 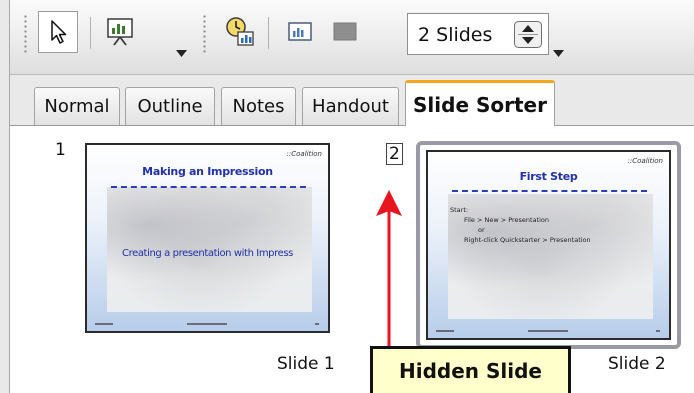 I want to click on slide-show-icon, so click(x=120, y=32).